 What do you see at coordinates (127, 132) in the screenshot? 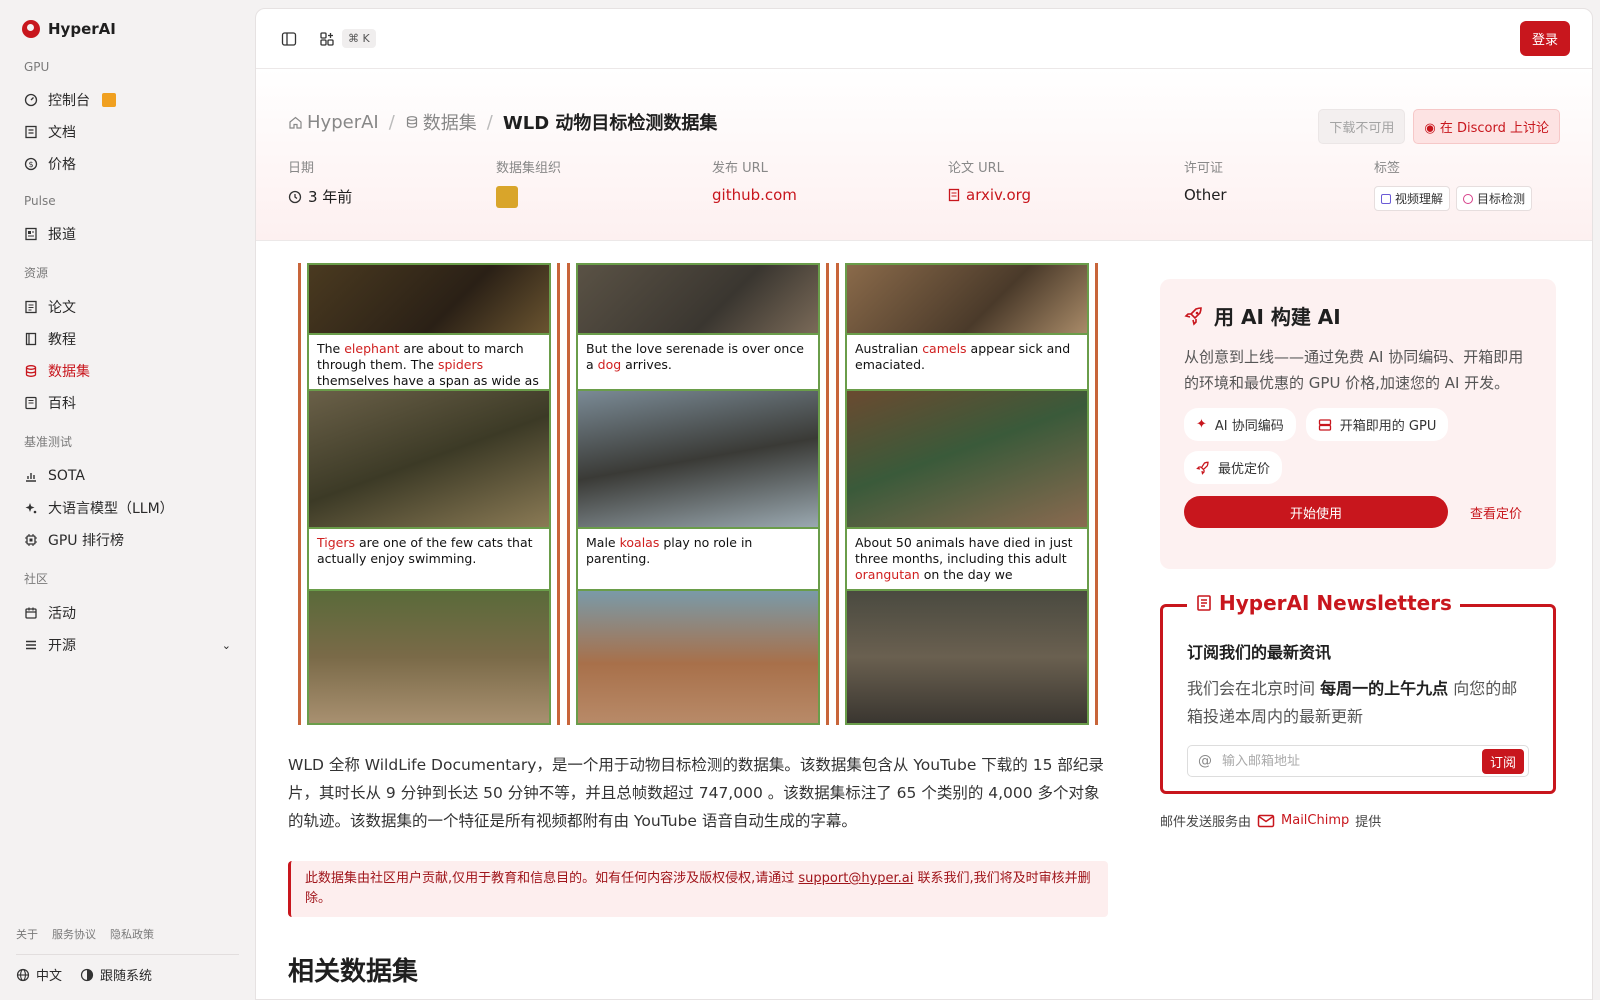
I see `sidebar-item-docs: 文档` at bounding box center [127, 132].